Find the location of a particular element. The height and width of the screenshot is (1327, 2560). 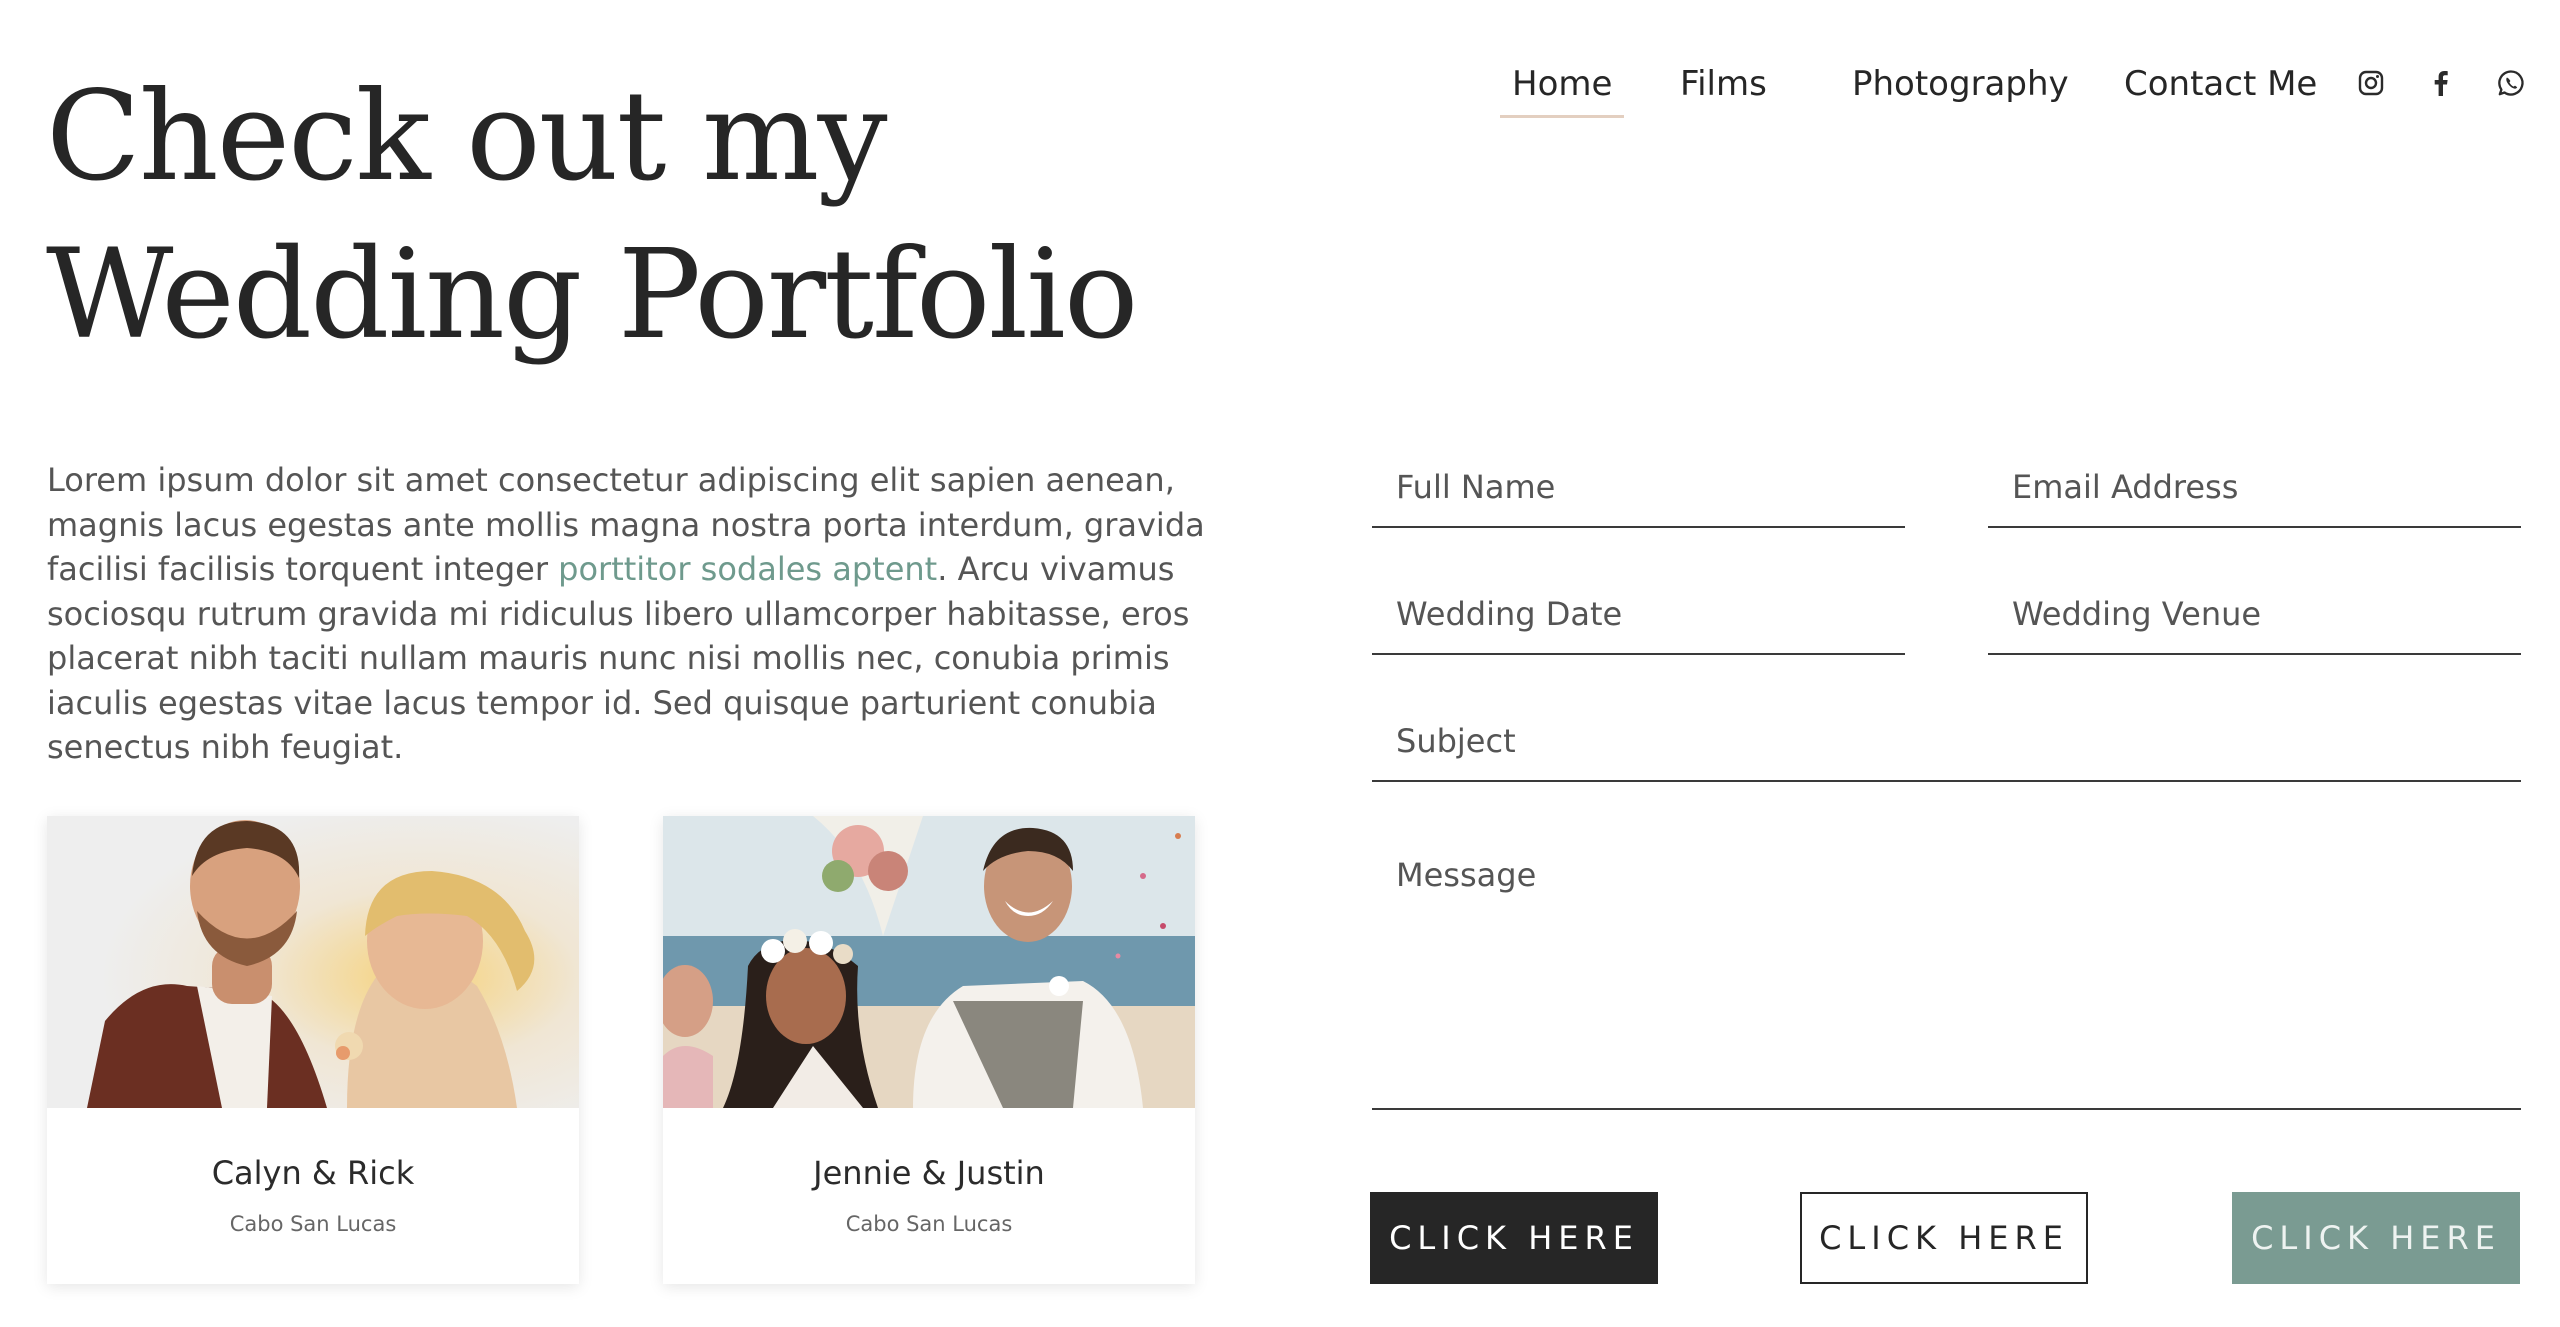

card-couple-names: Jennie & Justin is located at coordinates (929, 1173).